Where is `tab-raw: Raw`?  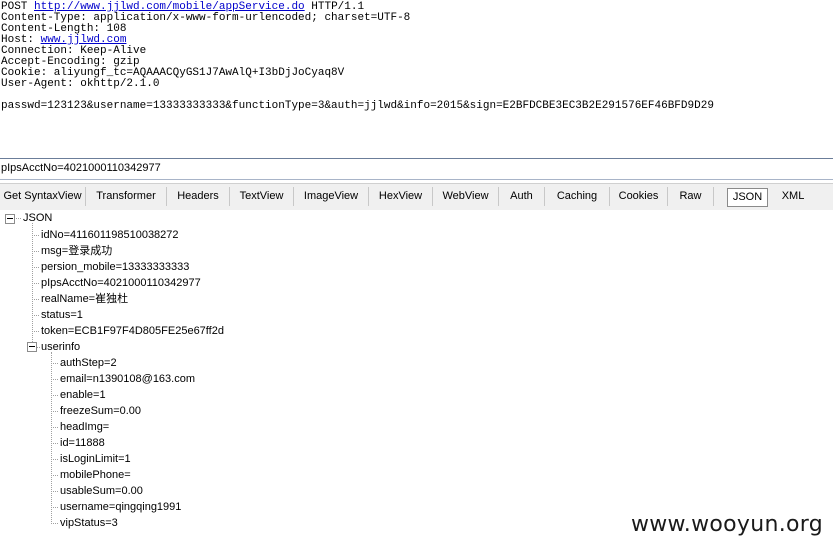
tab-raw: Raw is located at coordinates (691, 196).